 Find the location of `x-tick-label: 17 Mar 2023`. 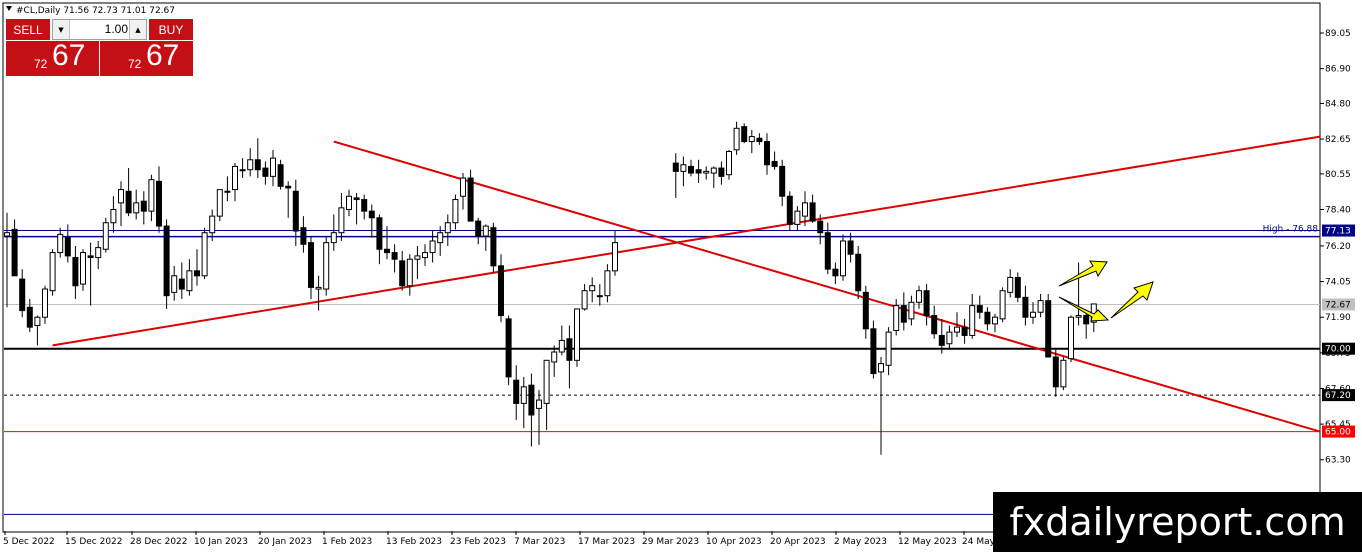

x-tick-label: 17 Mar 2023 is located at coordinates (606, 542).